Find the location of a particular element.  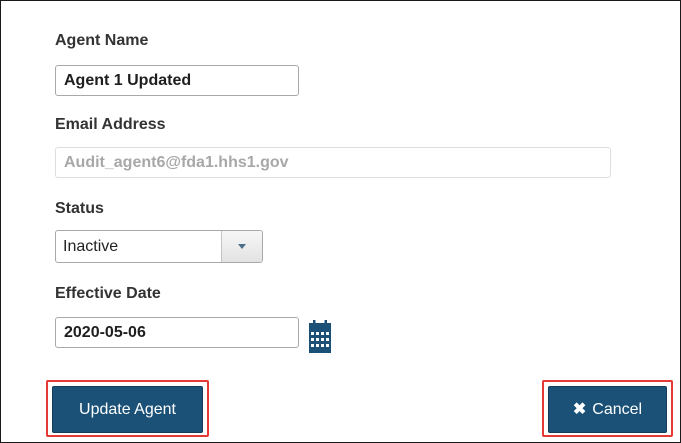

effective-date-input: 2020-05-06 is located at coordinates (177, 332).